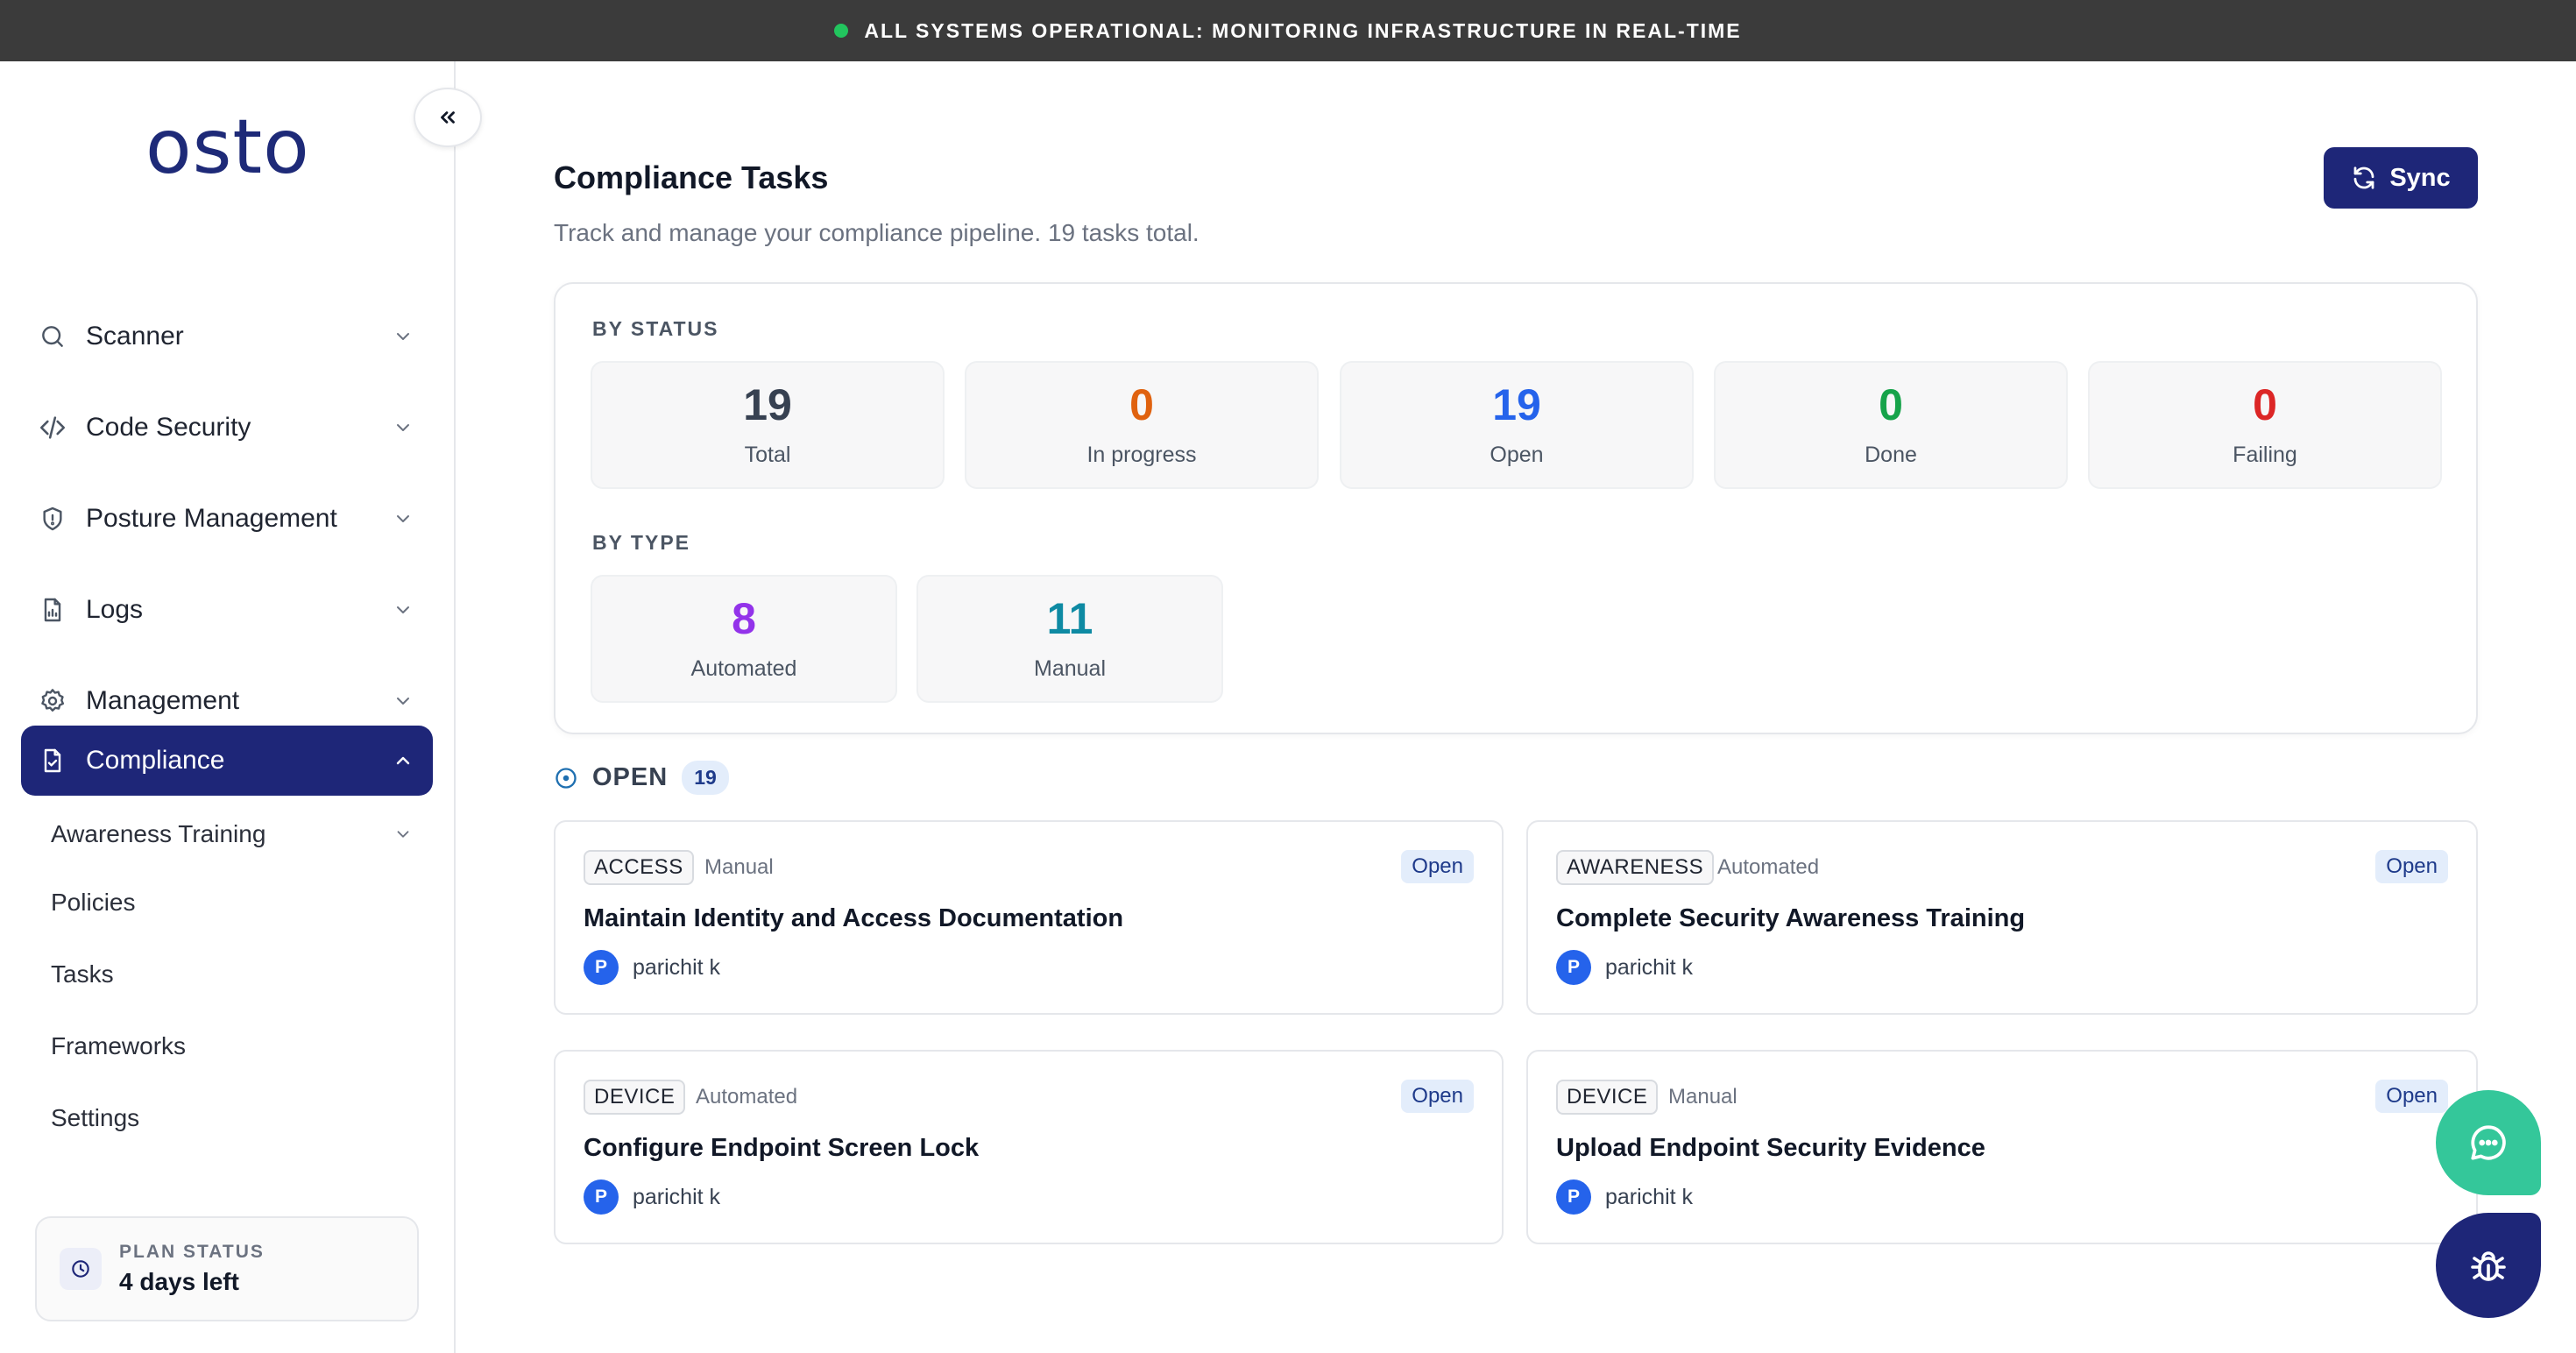 This screenshot has height=1353, width=2576. What do you see at coordinates (2401, 178) in the screenshot?
I see `sync-button: Sync` at bounding box center [2401, 178].